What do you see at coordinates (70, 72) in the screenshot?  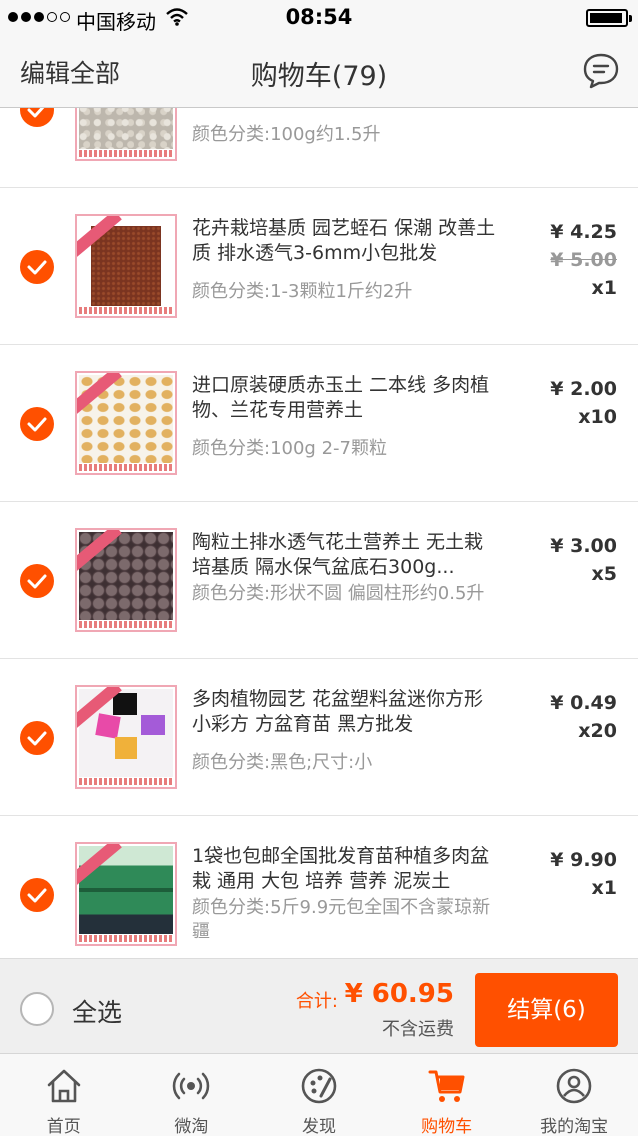 I see `edit-all-button: 编辑全部` at bounding box center [70, 72].